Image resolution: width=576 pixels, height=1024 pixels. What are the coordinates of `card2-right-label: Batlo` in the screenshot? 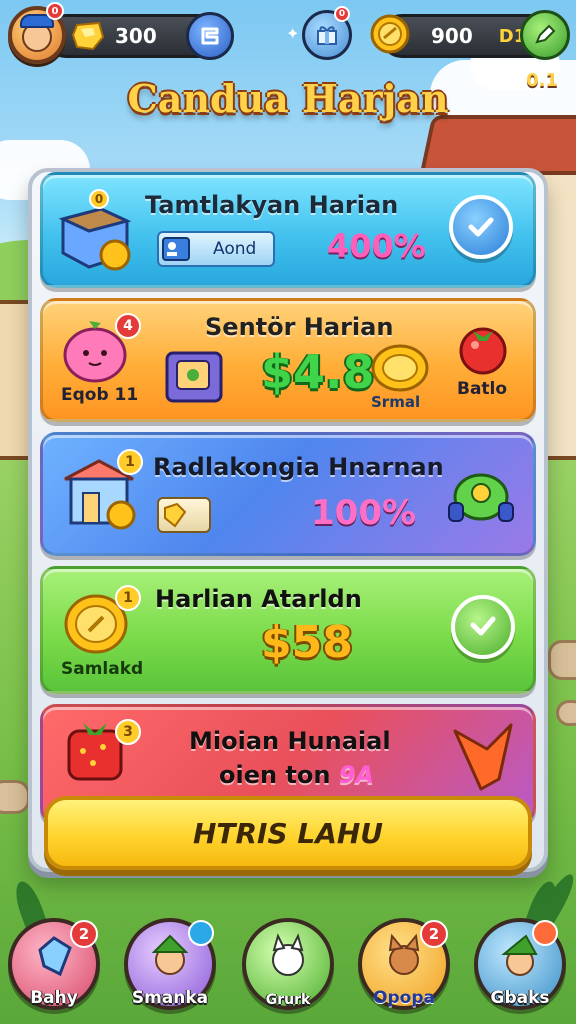 It's located at (482, 389).